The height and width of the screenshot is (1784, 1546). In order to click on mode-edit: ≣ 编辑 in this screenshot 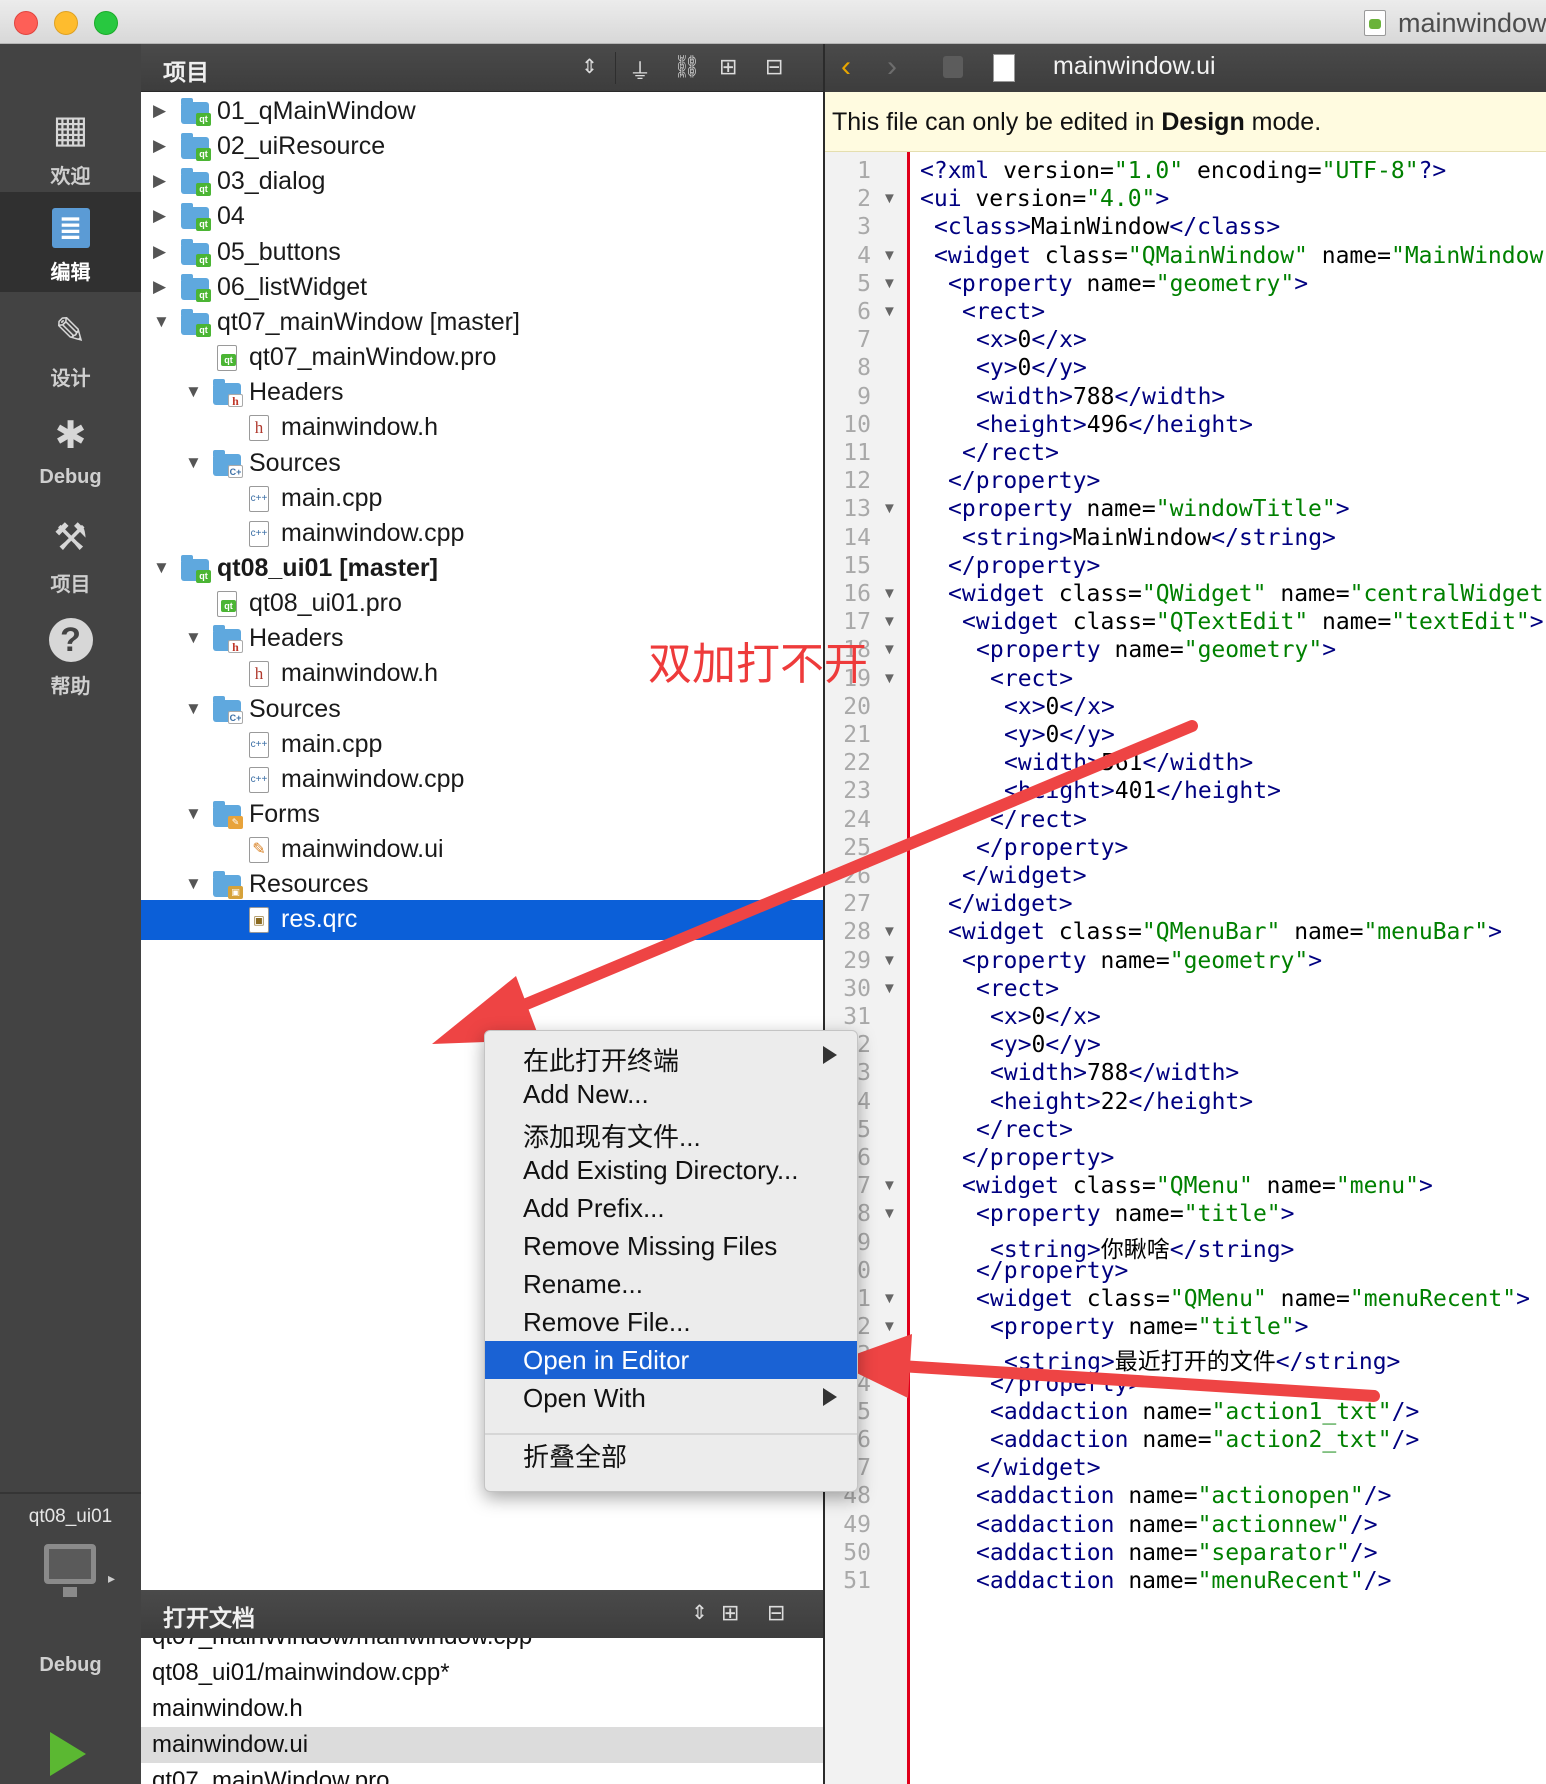, I will do `click(70, 242)`.